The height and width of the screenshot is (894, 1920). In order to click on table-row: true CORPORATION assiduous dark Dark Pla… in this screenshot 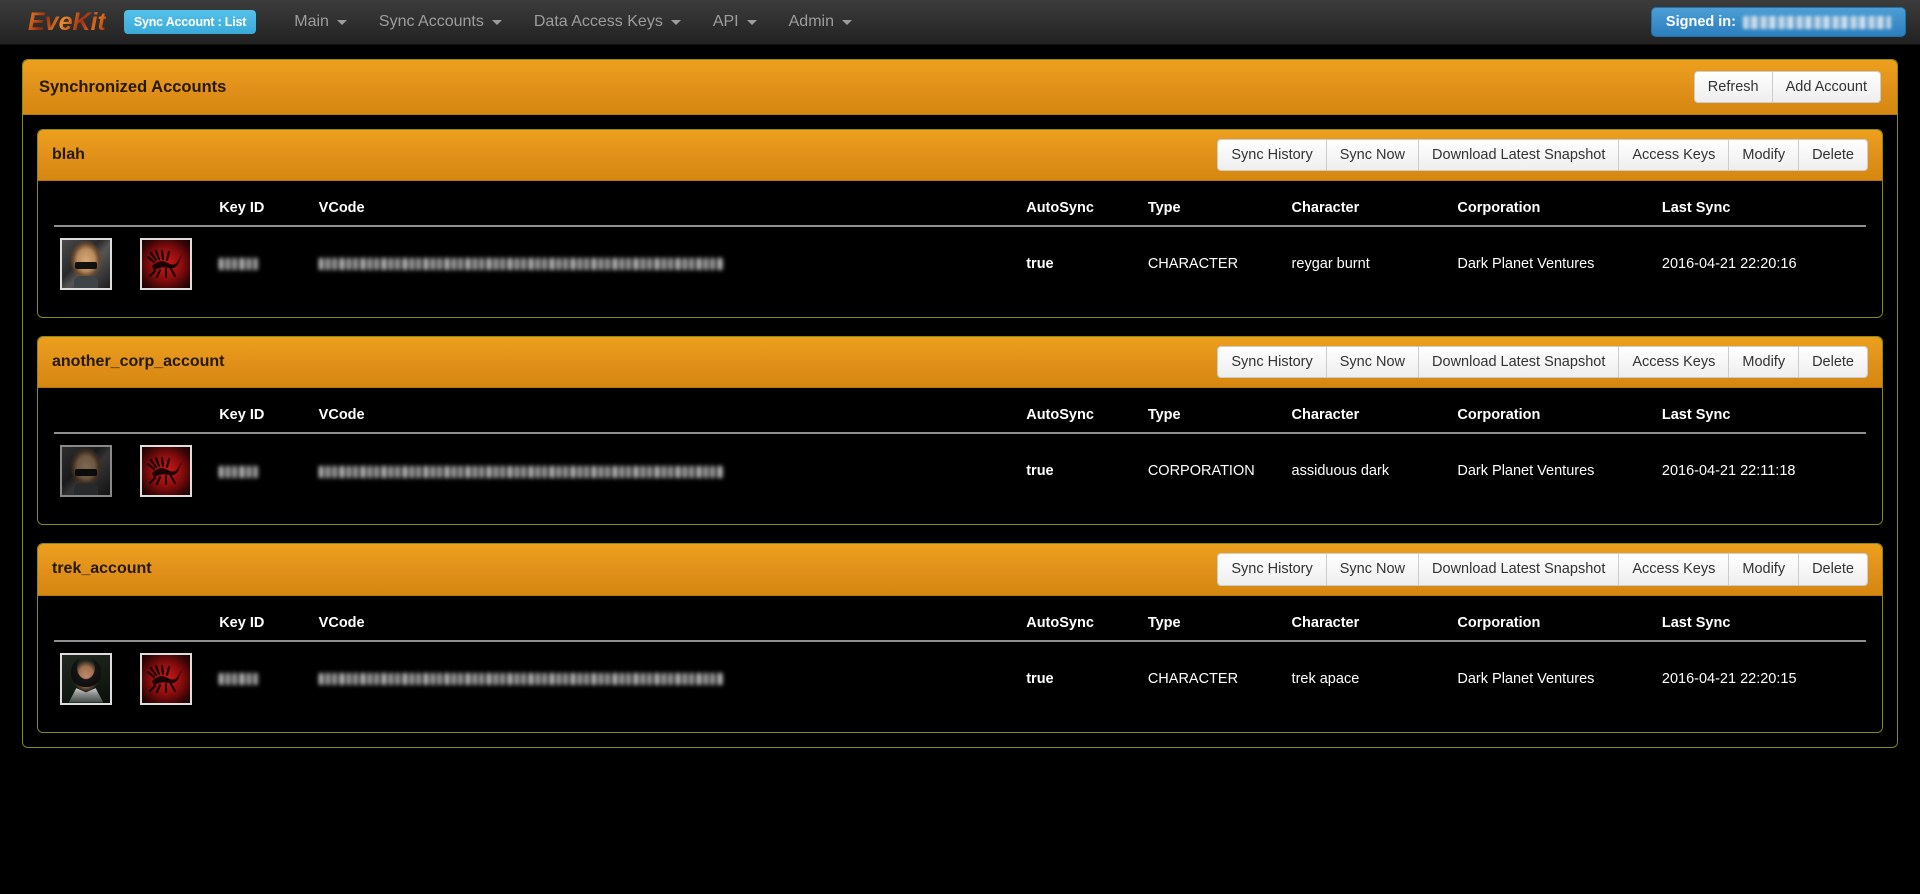, I will do `click(960, 470)`.